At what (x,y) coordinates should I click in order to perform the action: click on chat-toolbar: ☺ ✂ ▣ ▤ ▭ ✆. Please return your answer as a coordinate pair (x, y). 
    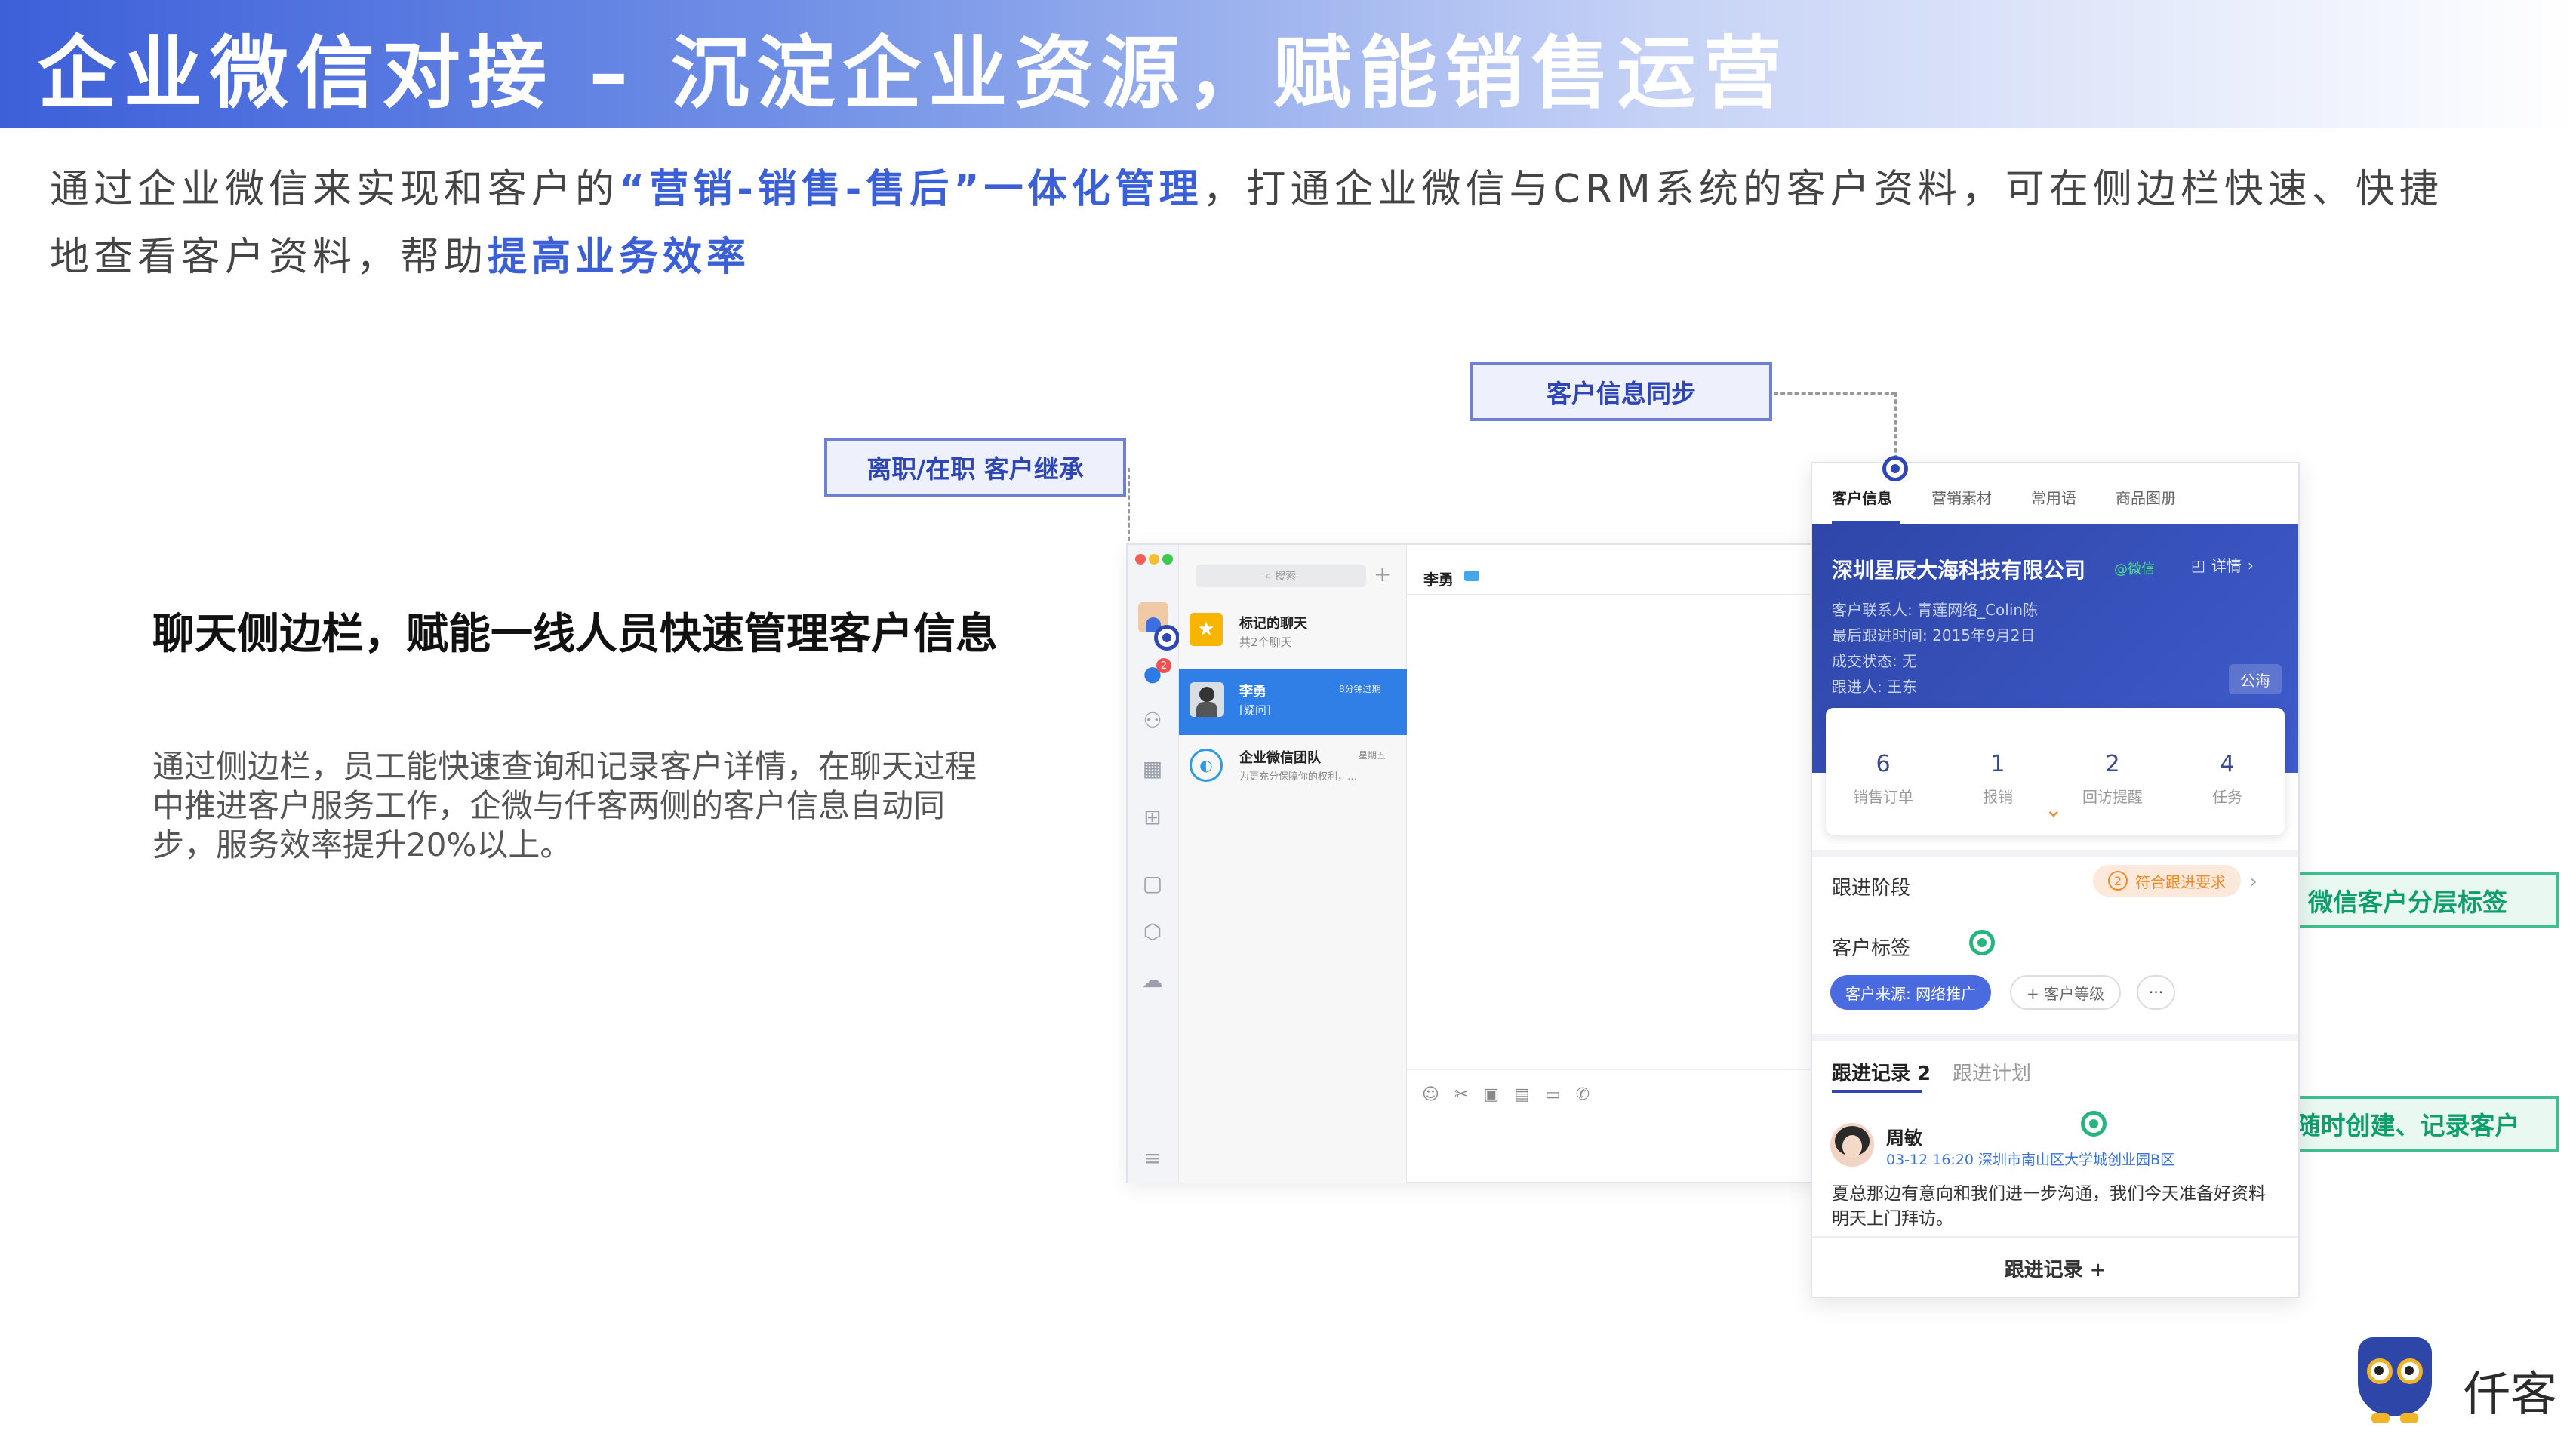
    Looking at the image, I should click on (1506, 1094).